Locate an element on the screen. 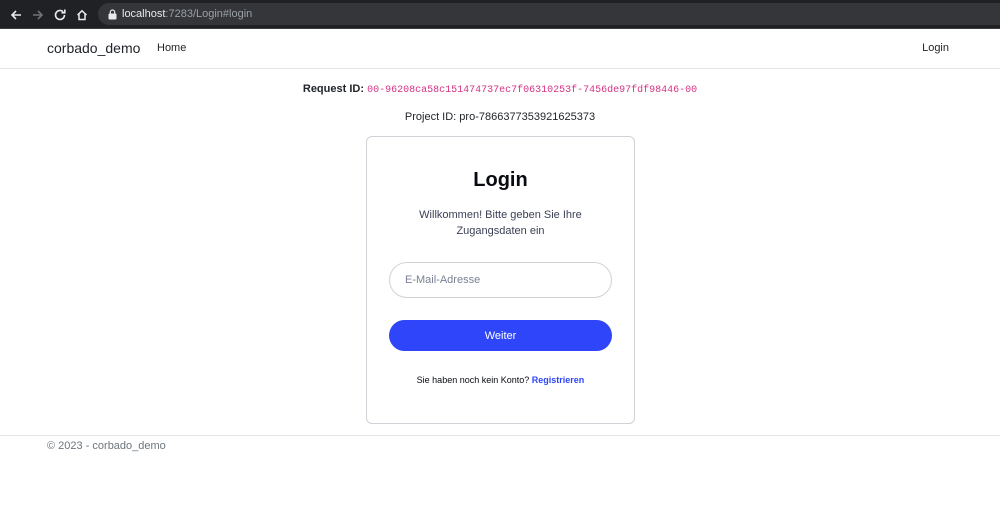 The width and height of the screenshot is (1000, 525). app-navbar: corbado_demo Home Login is located at coordinates (500, 49).